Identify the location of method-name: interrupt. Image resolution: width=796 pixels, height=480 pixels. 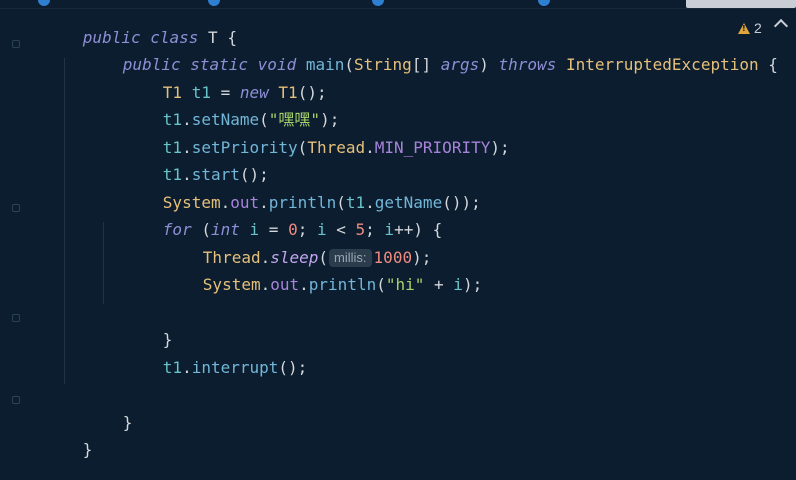
(235, 367).